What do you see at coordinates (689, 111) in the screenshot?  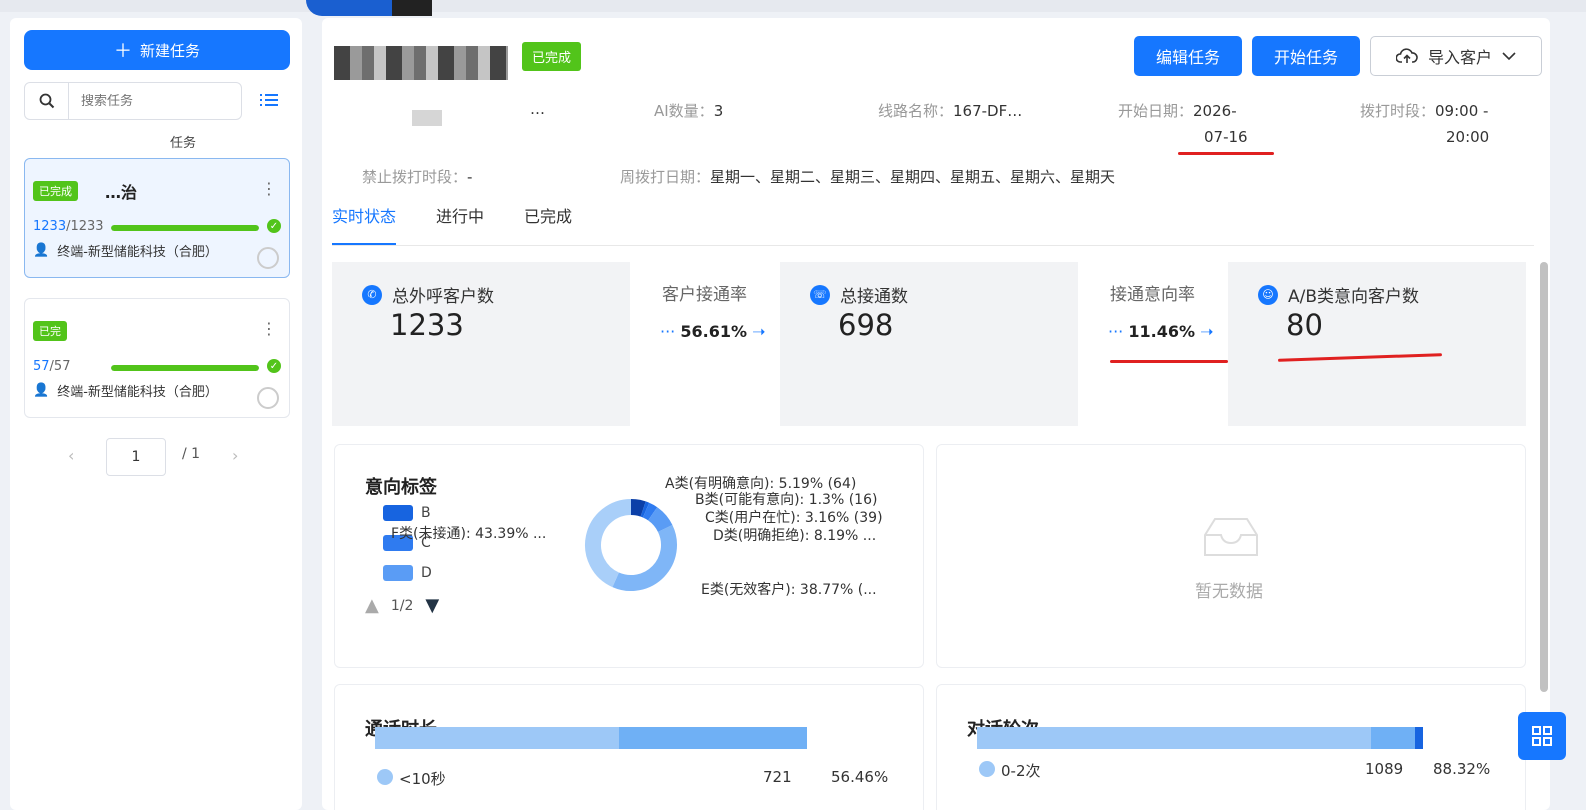 I see `info-ai-count: AI数量：3` at bounding box center [689, 111].